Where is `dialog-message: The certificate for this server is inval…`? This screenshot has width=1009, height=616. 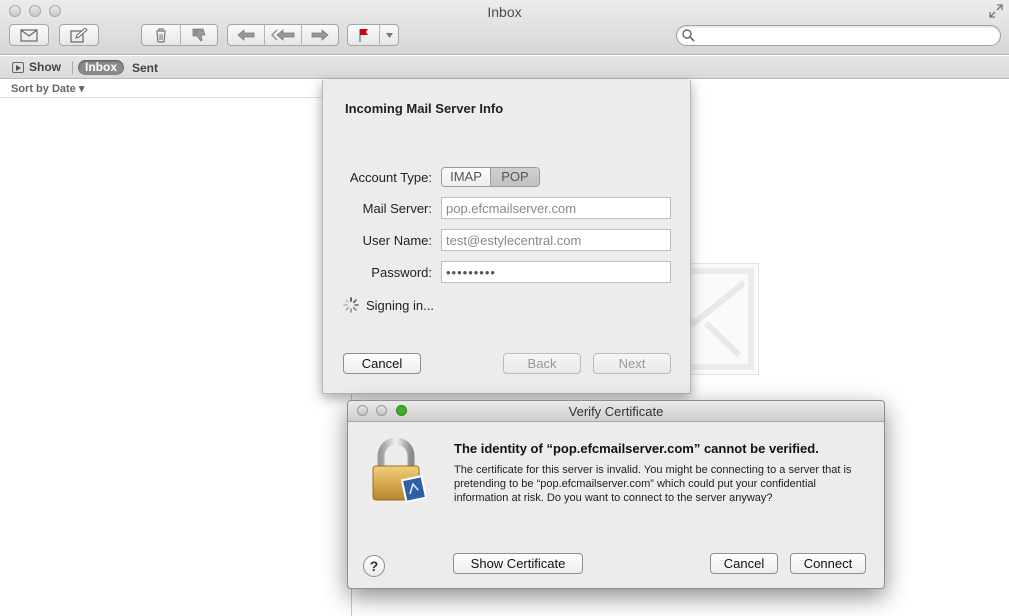
dialog-message: The certificate for this server is inval… is located at coordinates (653, 484).